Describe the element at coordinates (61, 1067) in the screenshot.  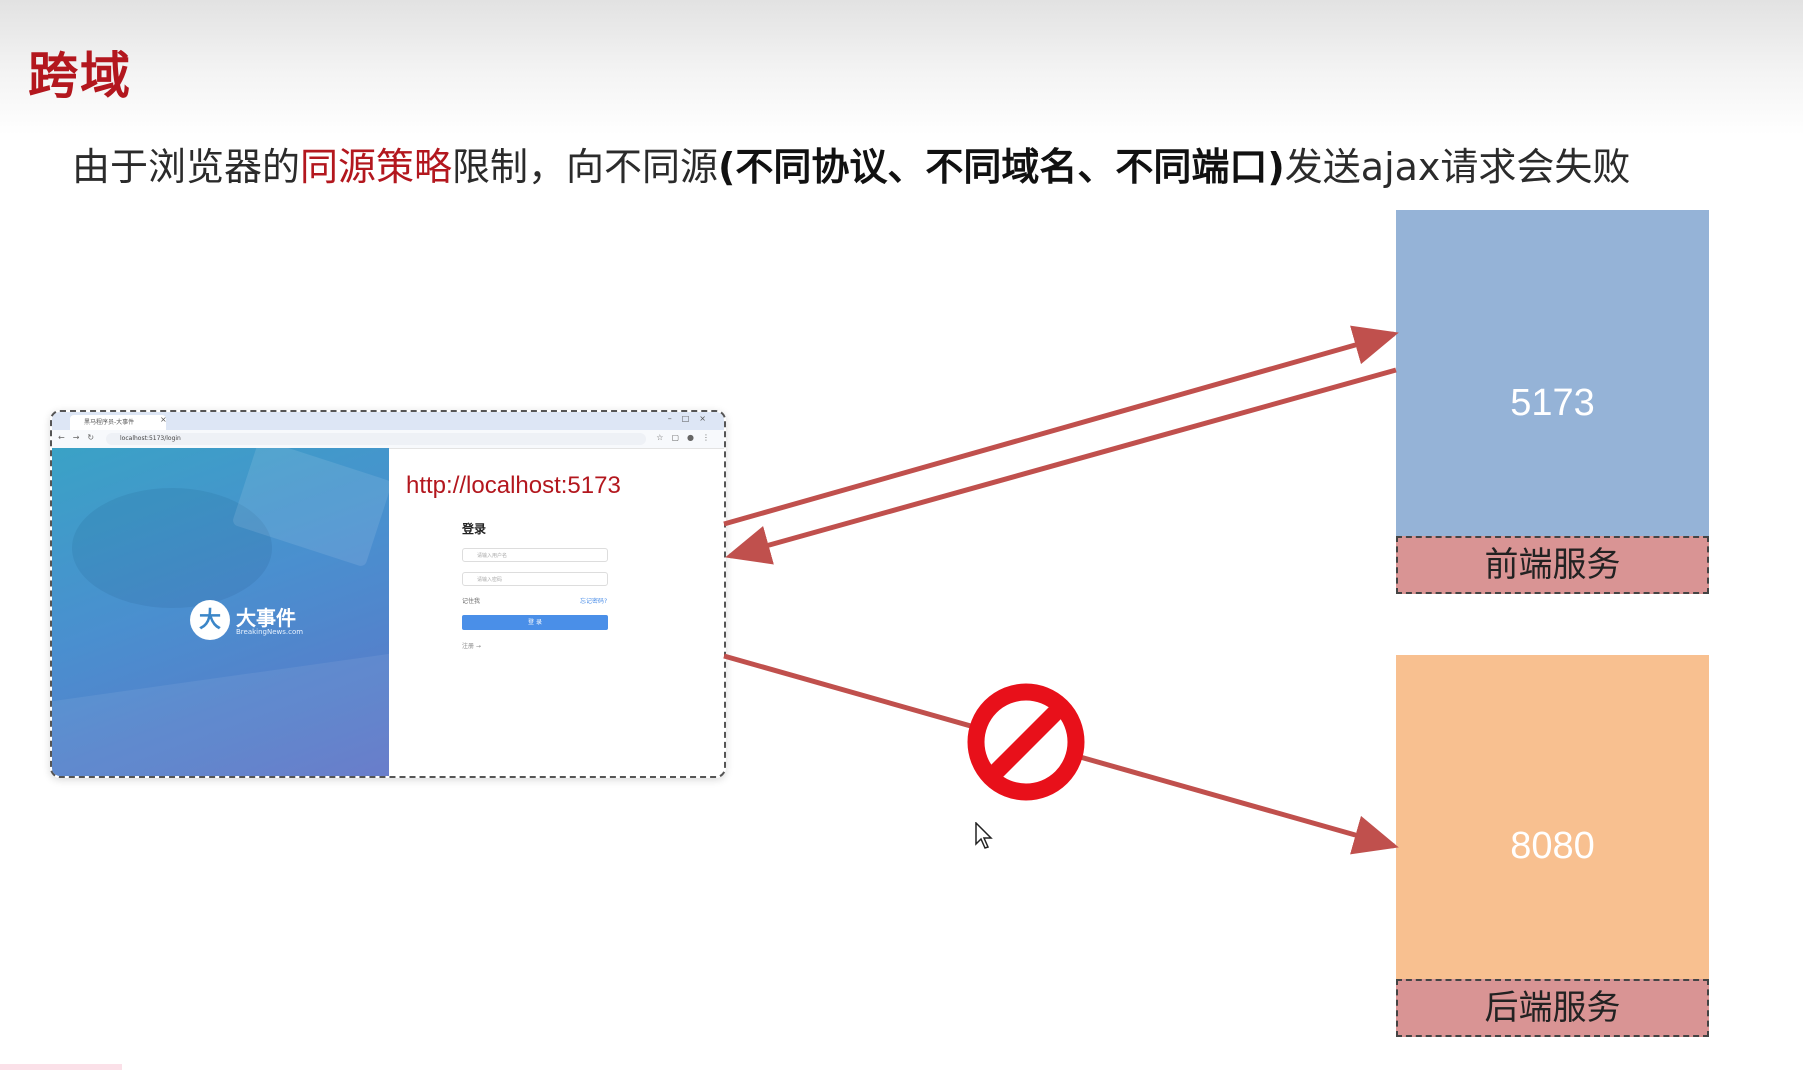
I see `bottom-edge-tab` at that location.